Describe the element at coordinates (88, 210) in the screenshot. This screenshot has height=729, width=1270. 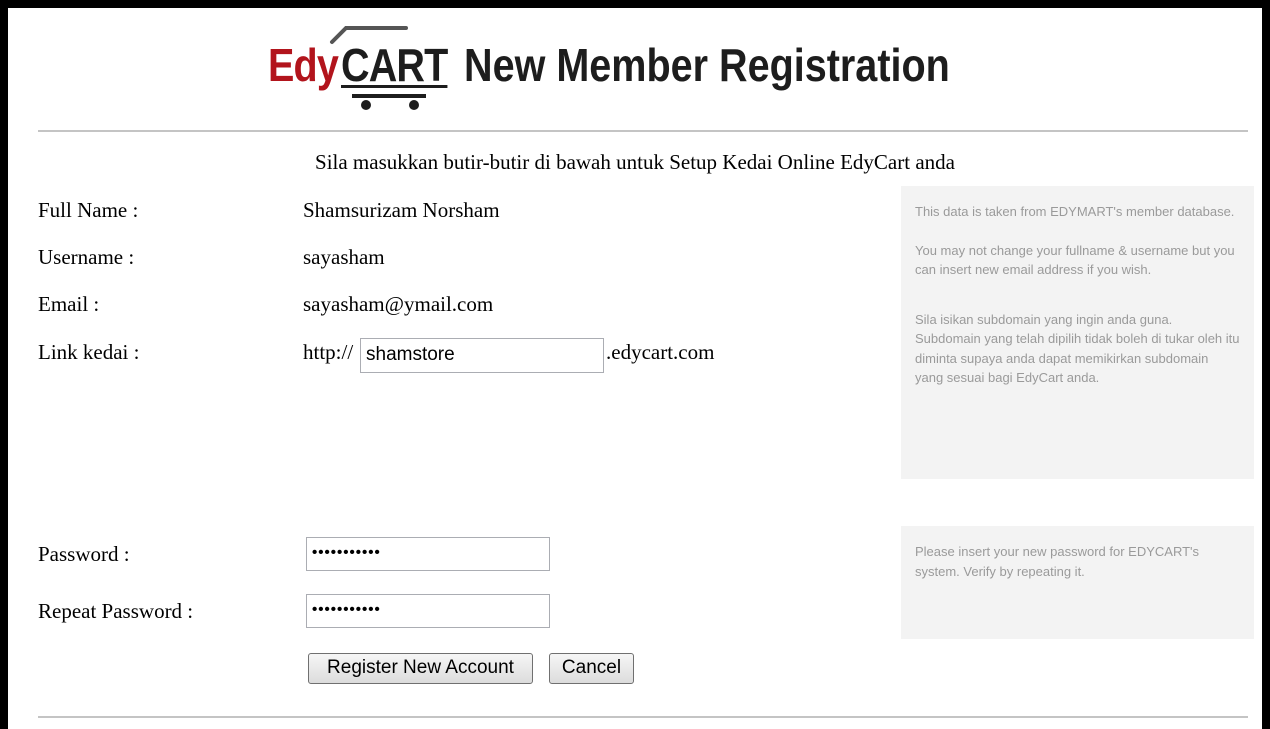
I see `fullname-label: Full Name :` at that location.